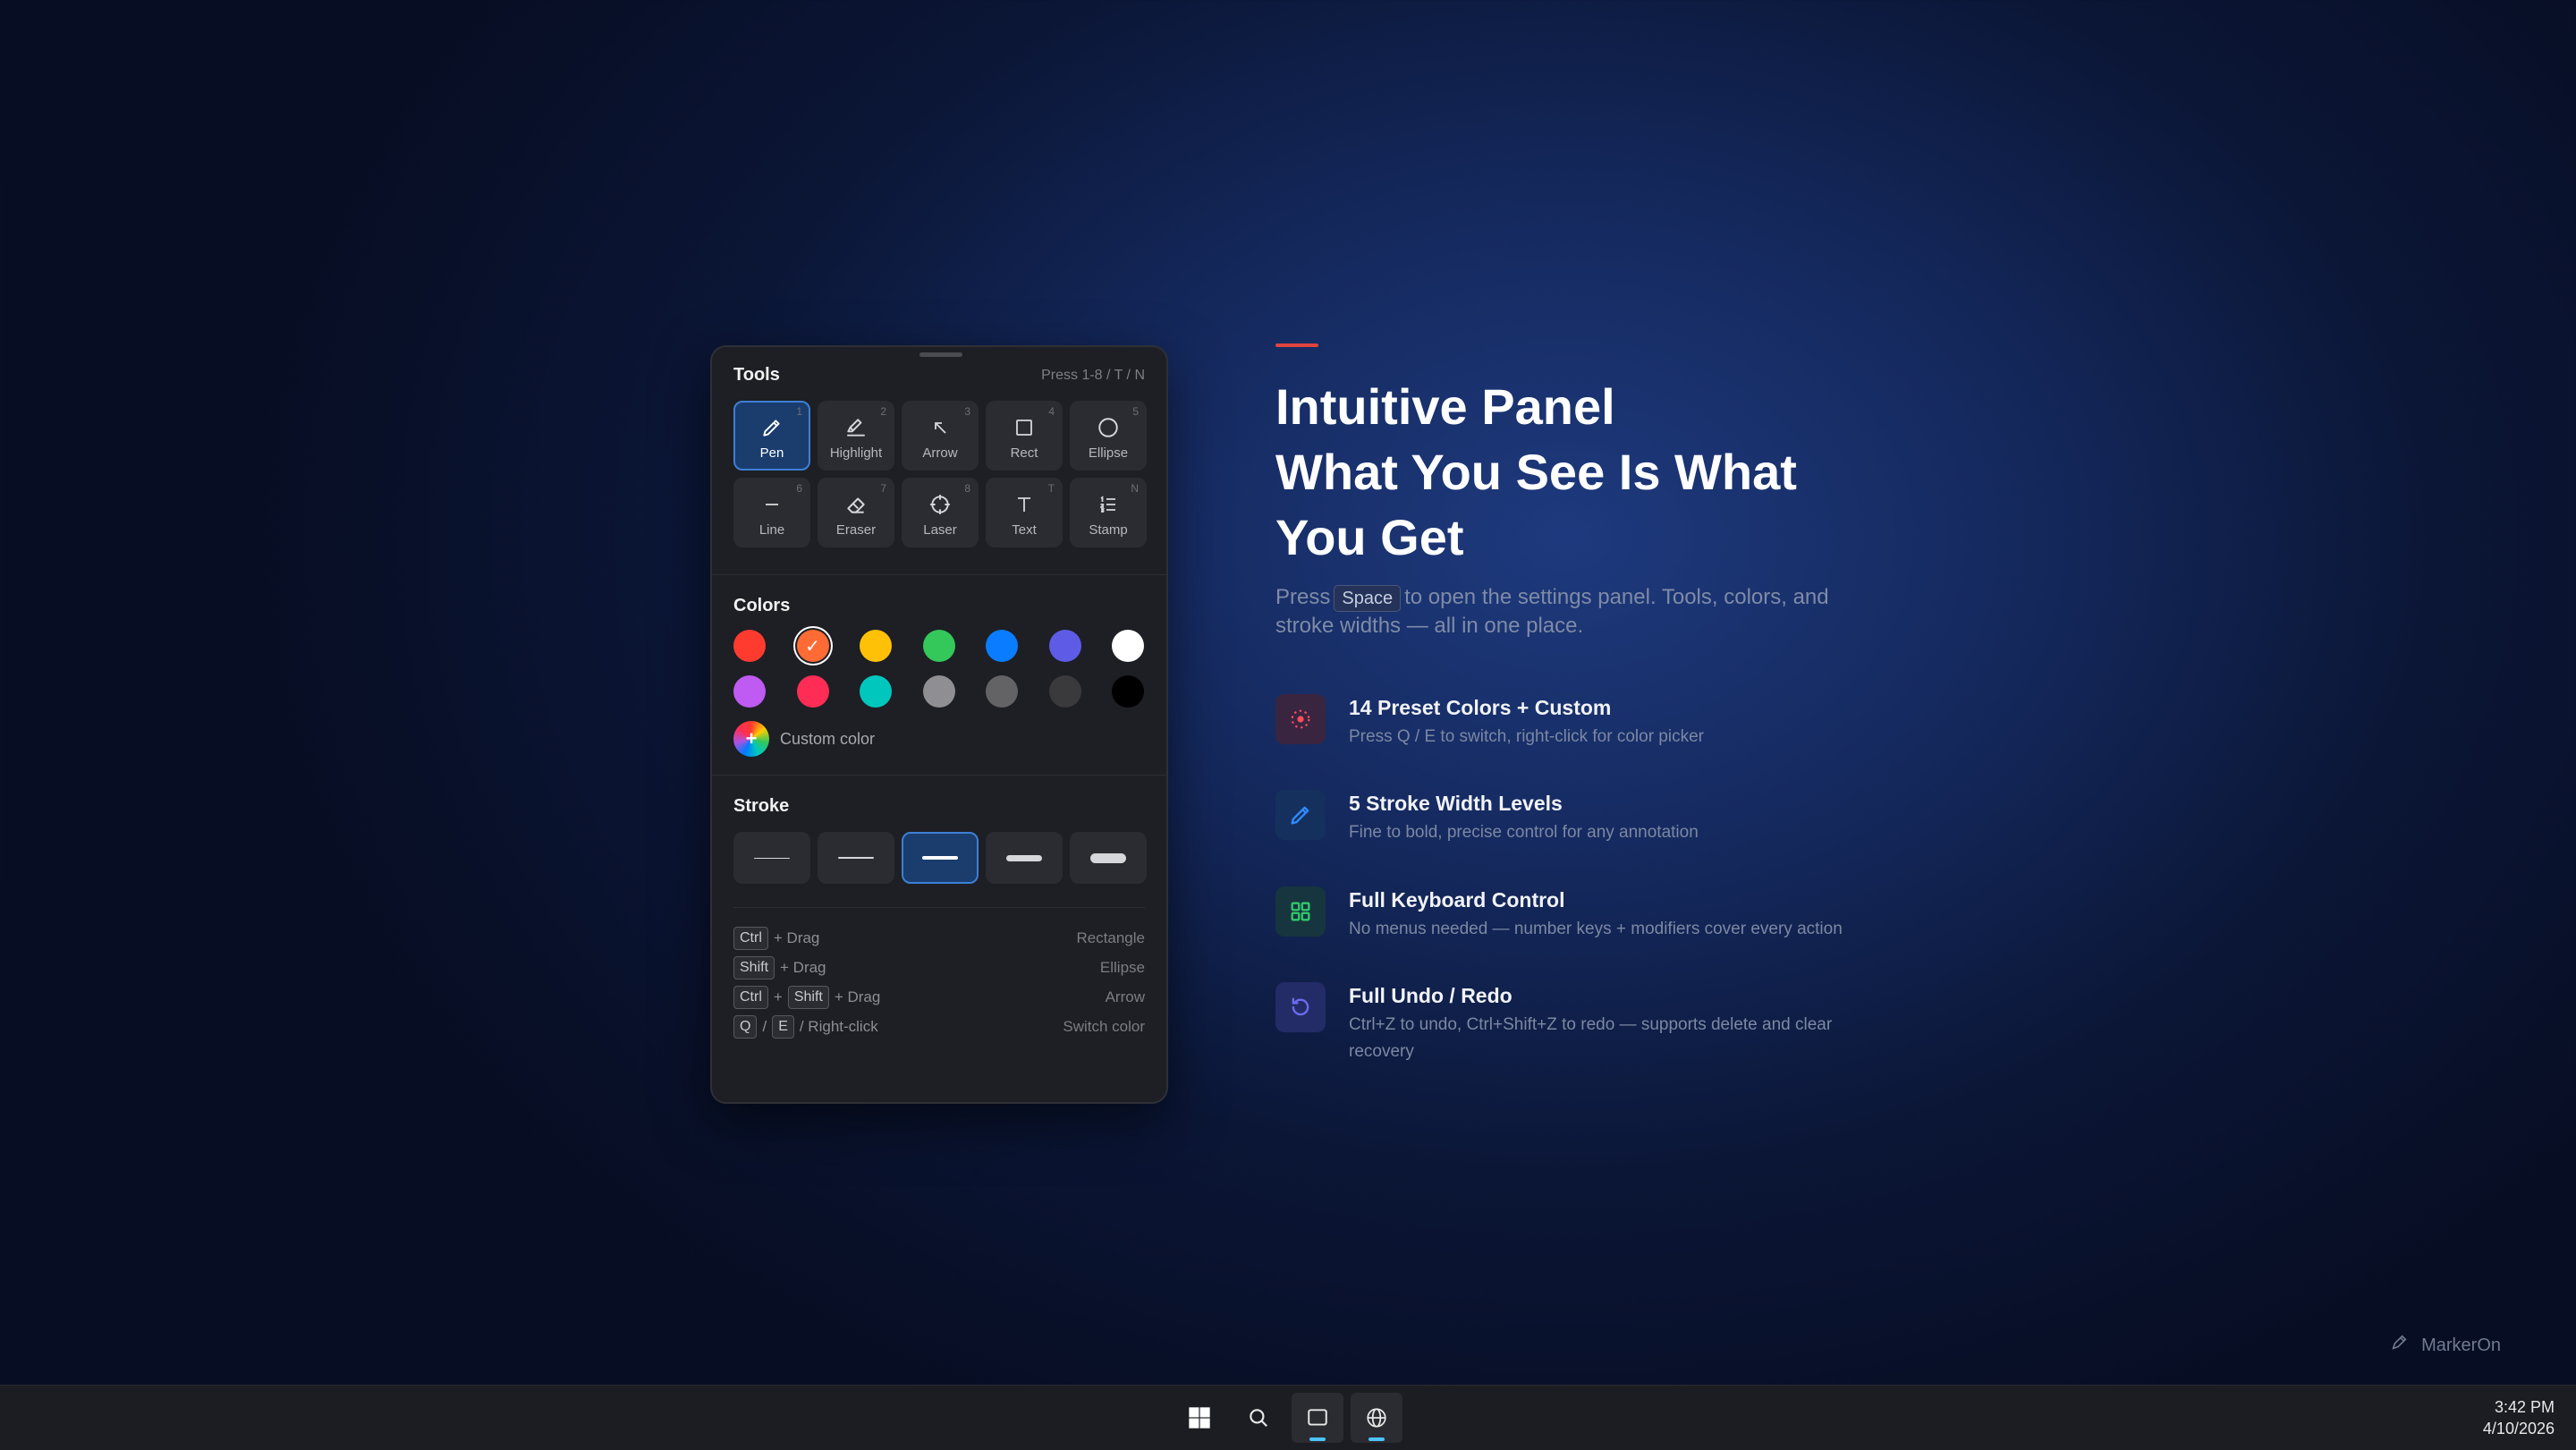 The height and width of the screenshot is (1450, 2576). Describe the element at coordinates (940, 504) in the screenshot. I see `laser-icon` at that location.